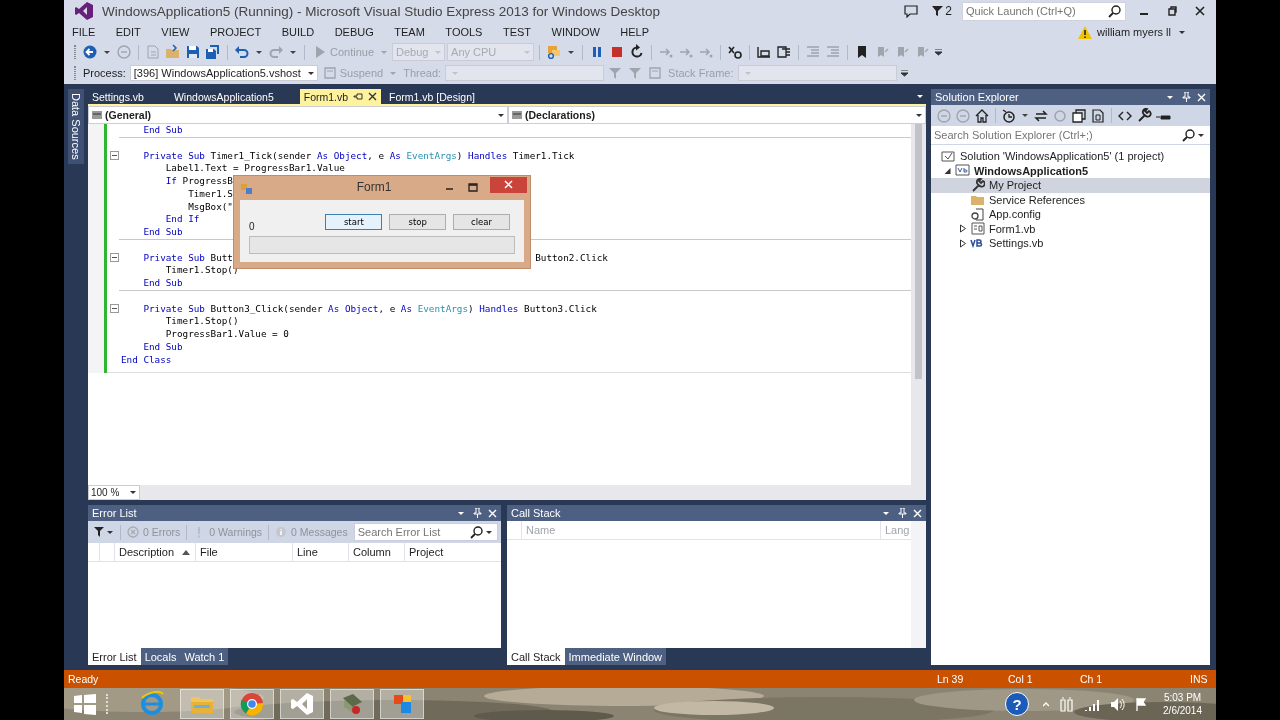 The width and height of the screenshot is (1280, 720). Describe the element at coordinates (517, 32) in the screenshot. I see `menu-item: TEST` at that location.